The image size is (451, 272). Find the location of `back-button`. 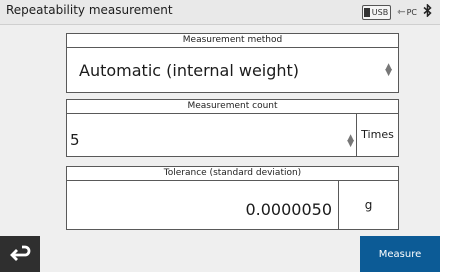

back-button is located at coordinates (20, 254).